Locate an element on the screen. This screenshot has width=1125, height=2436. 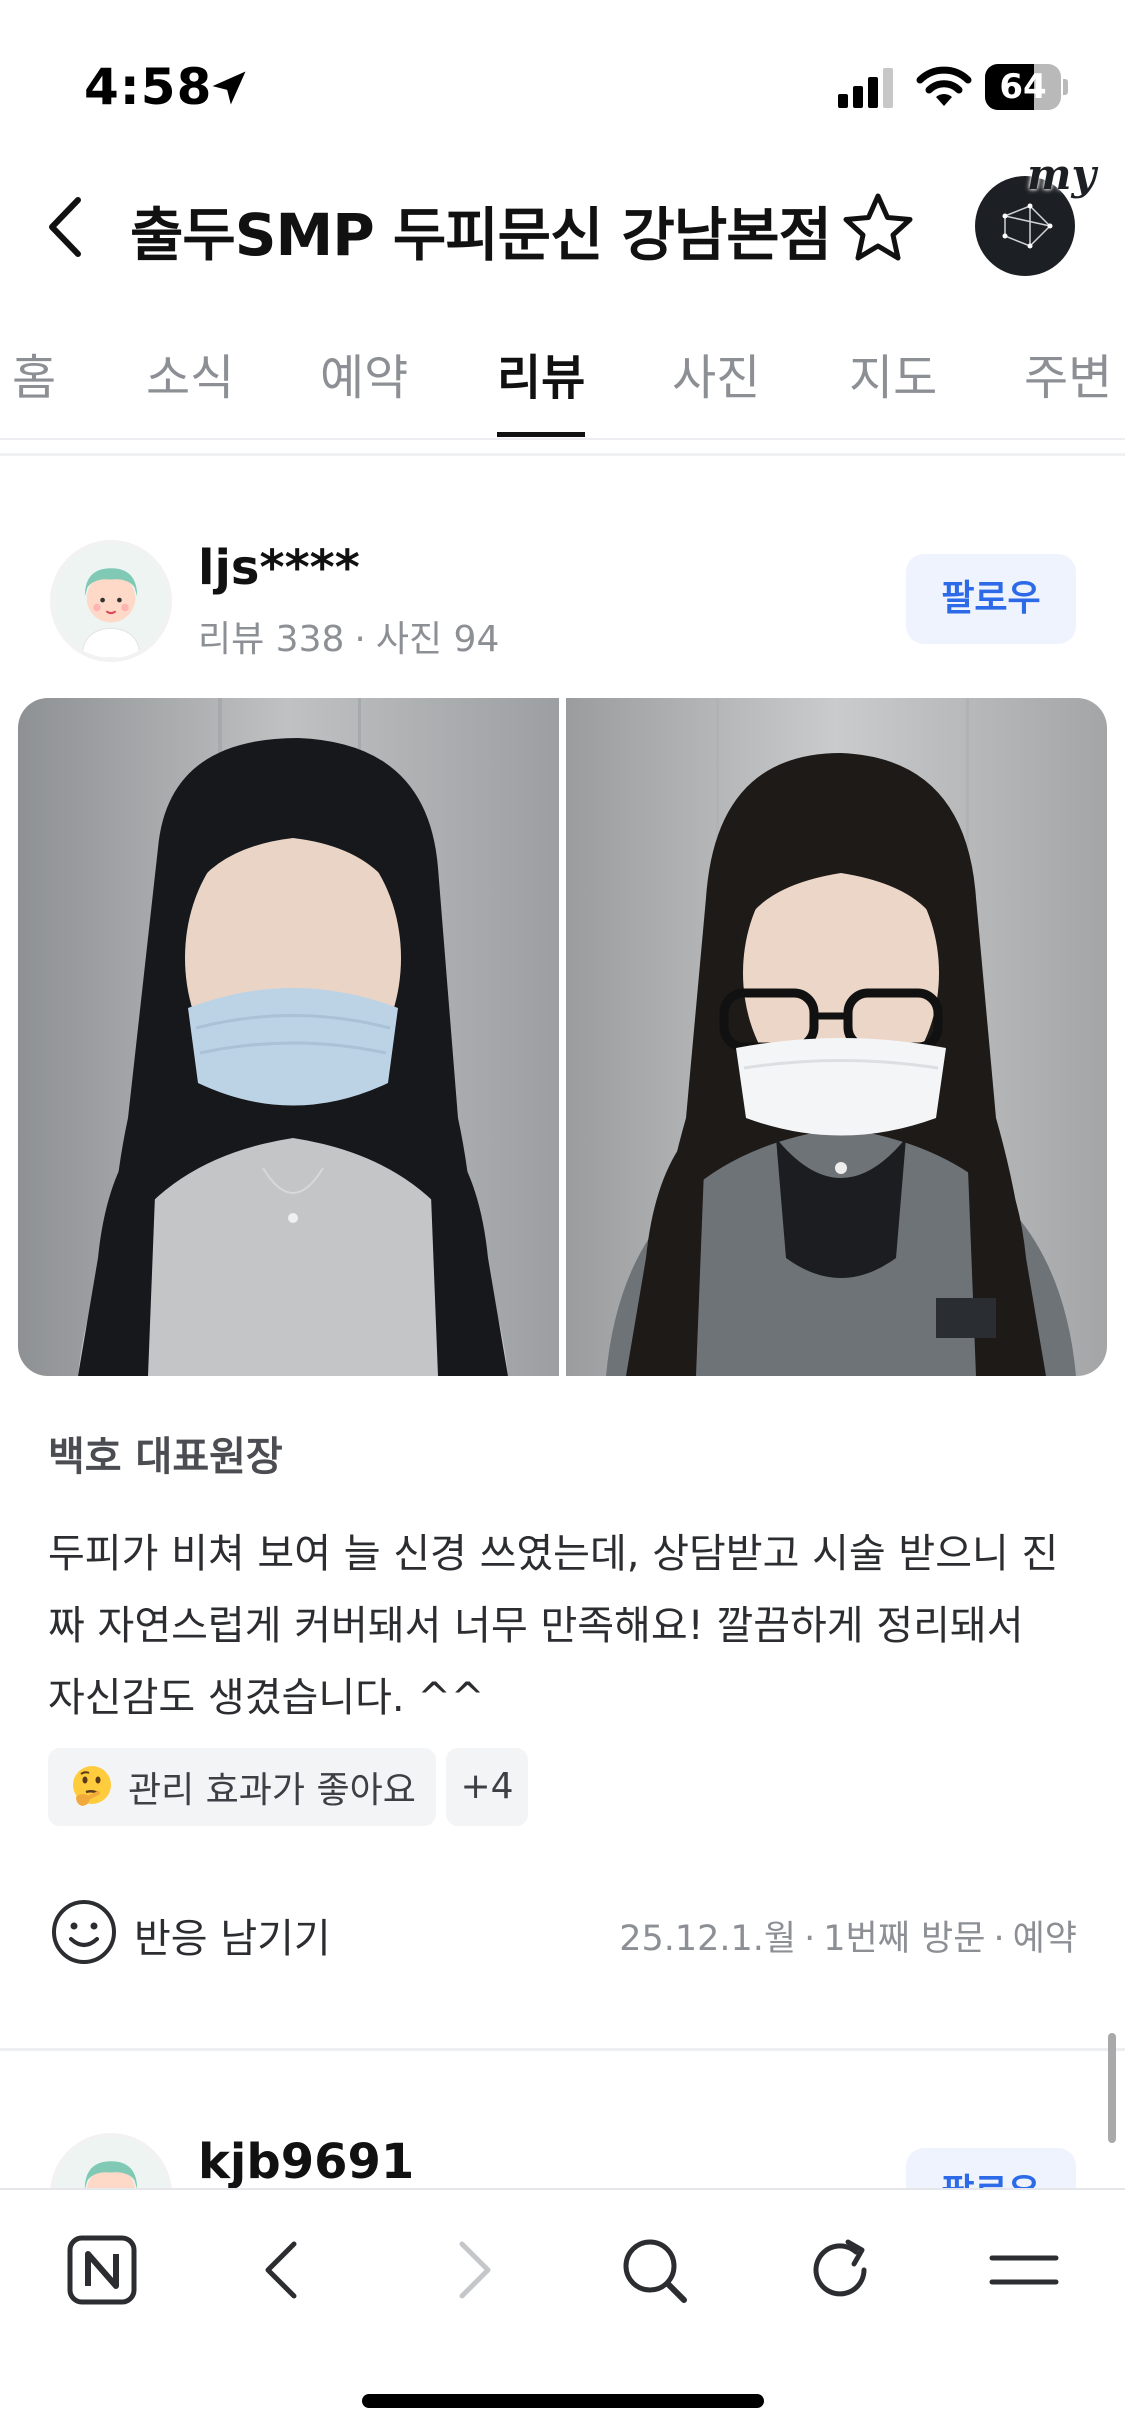
review-count: 리뷰 338 is located at coordinates (271, 639).